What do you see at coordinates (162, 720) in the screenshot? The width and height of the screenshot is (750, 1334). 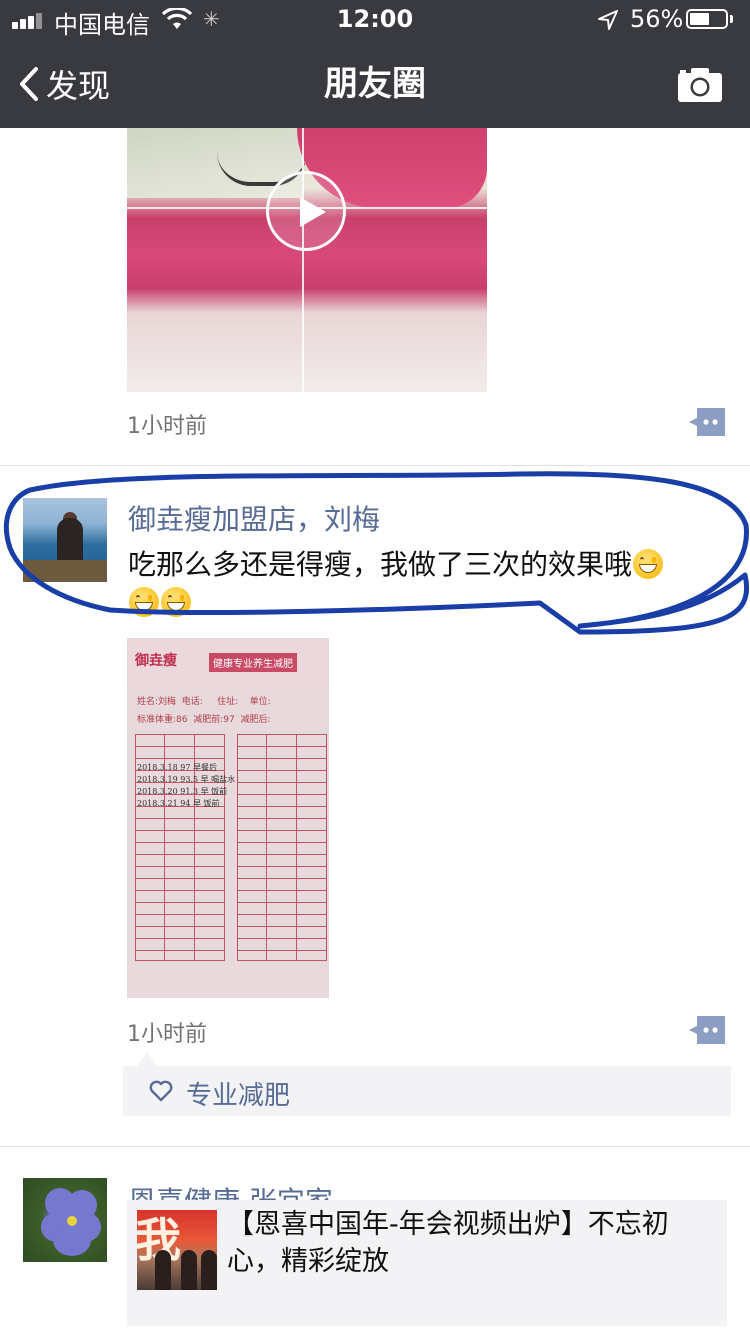 I see `photo-field-standard: 标准体重:86` at bounding box center [162, 720].